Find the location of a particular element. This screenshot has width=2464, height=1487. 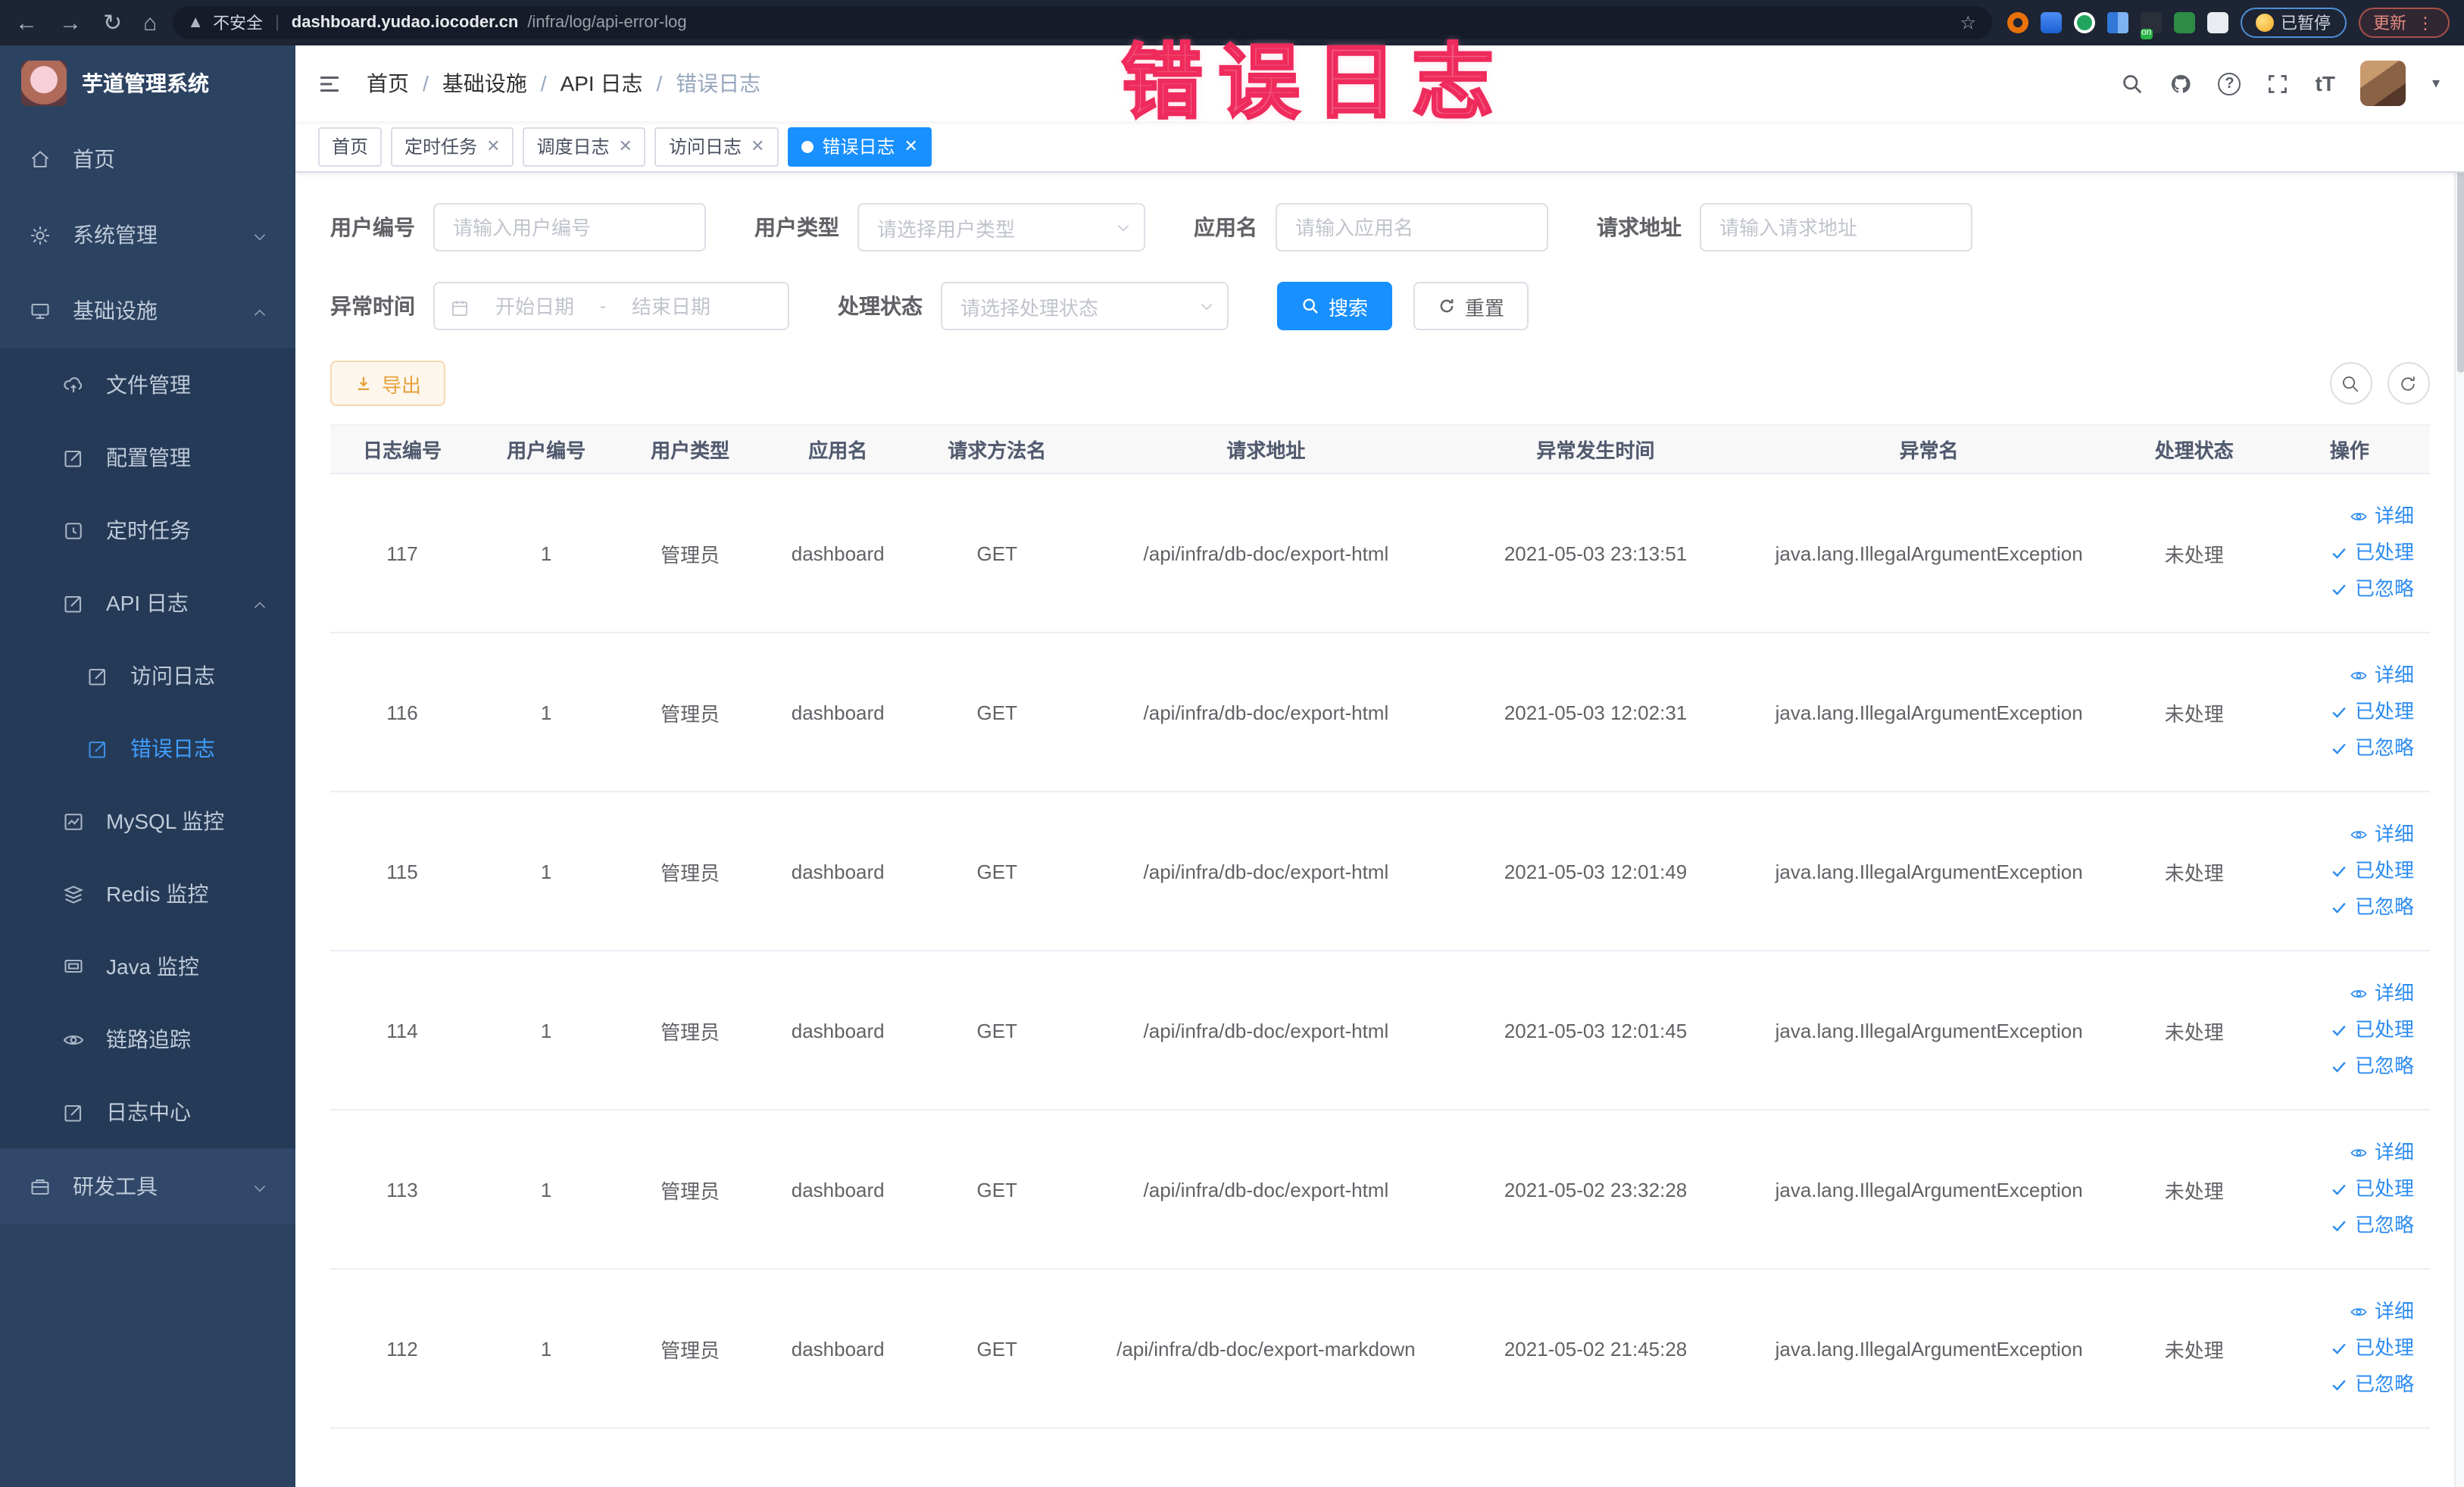

search-icon is located at coordinates (2133, 83).